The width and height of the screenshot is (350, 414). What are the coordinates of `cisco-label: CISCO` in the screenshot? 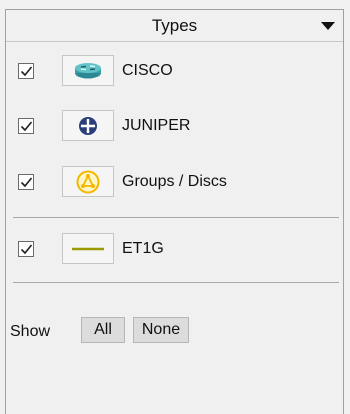 It's located at (147, 70).